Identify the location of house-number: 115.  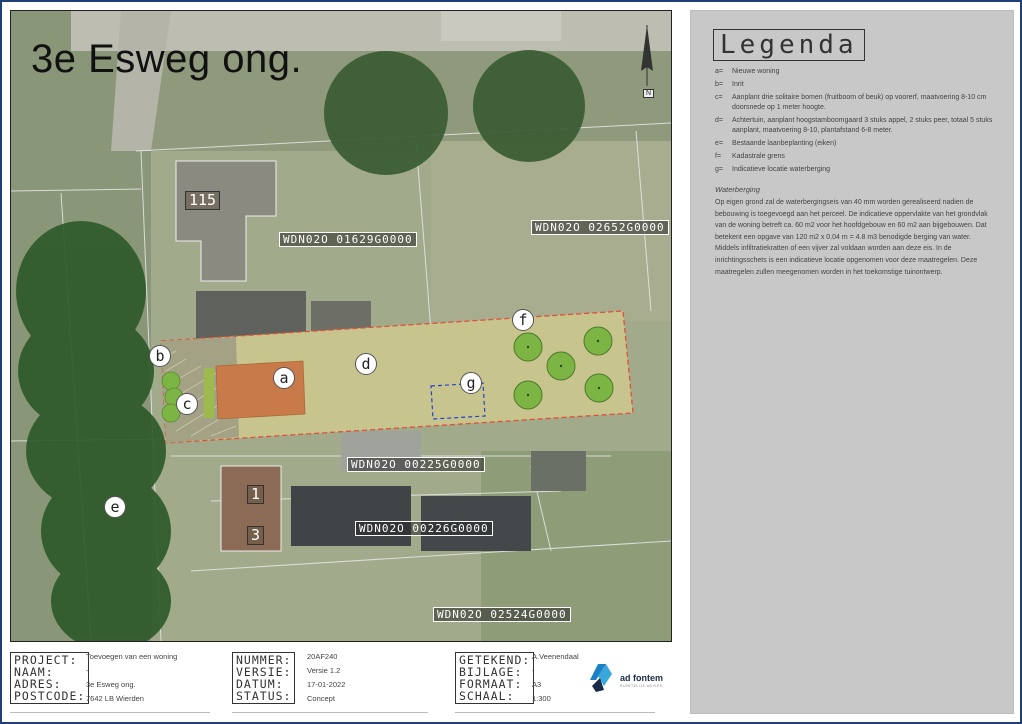
(203, 200).